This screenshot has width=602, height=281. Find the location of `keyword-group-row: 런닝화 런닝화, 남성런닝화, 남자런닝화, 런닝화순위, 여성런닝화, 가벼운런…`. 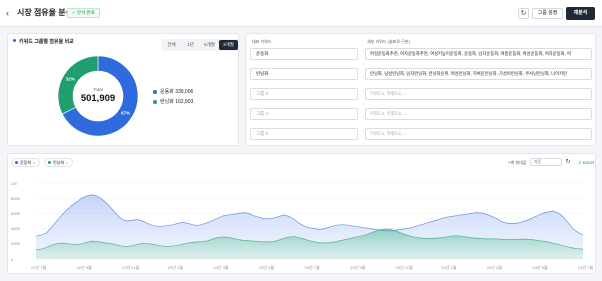

keyword-group-row: 런닝화 런닝화, 남성런닝화, 남자런닝화, 런닝화순위, 여성런닝화, 가벼운런… is located at coordinates (421, 74).